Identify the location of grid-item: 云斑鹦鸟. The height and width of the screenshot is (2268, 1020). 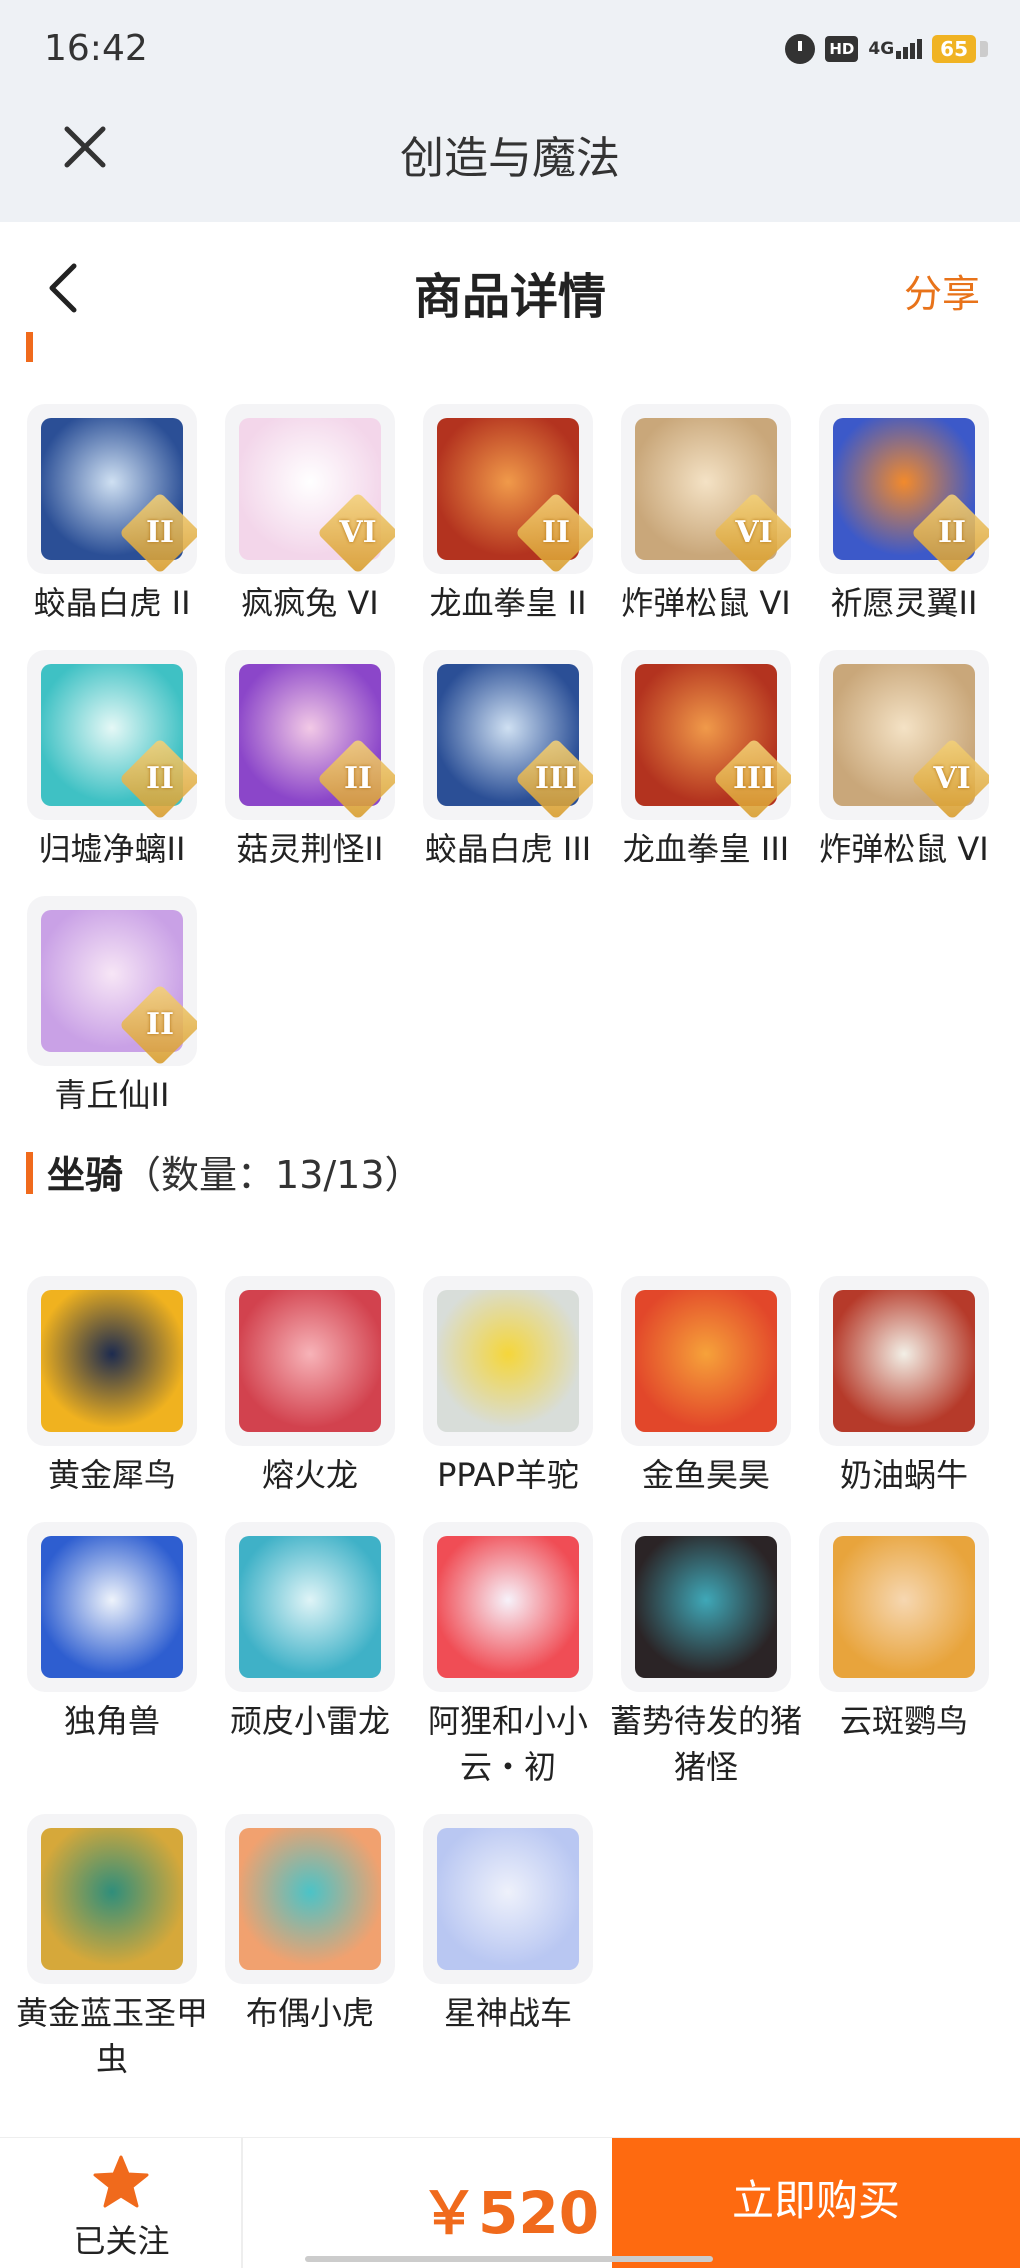
(904, 1633).